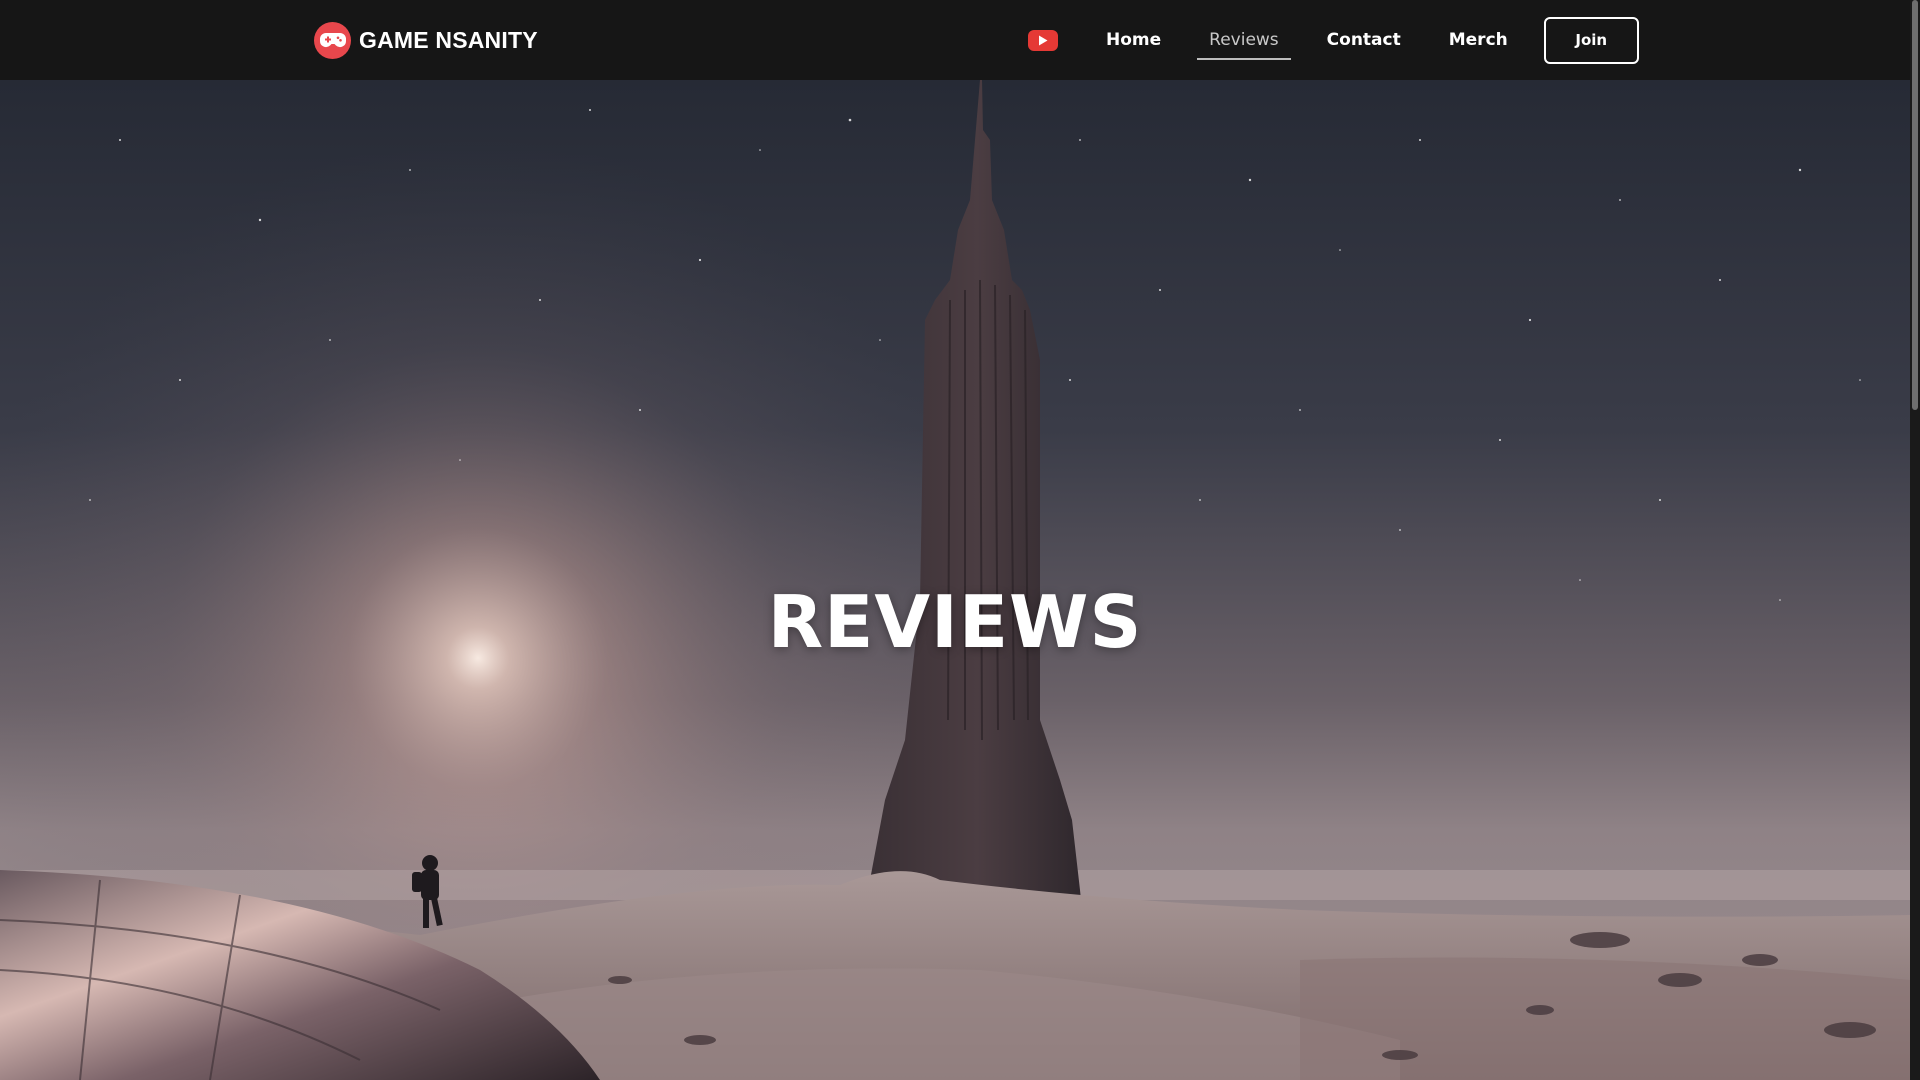 The height and width of the screenshot is (1080, 1920). I want to click on page-title: REVIEWS, so click(955, 622).